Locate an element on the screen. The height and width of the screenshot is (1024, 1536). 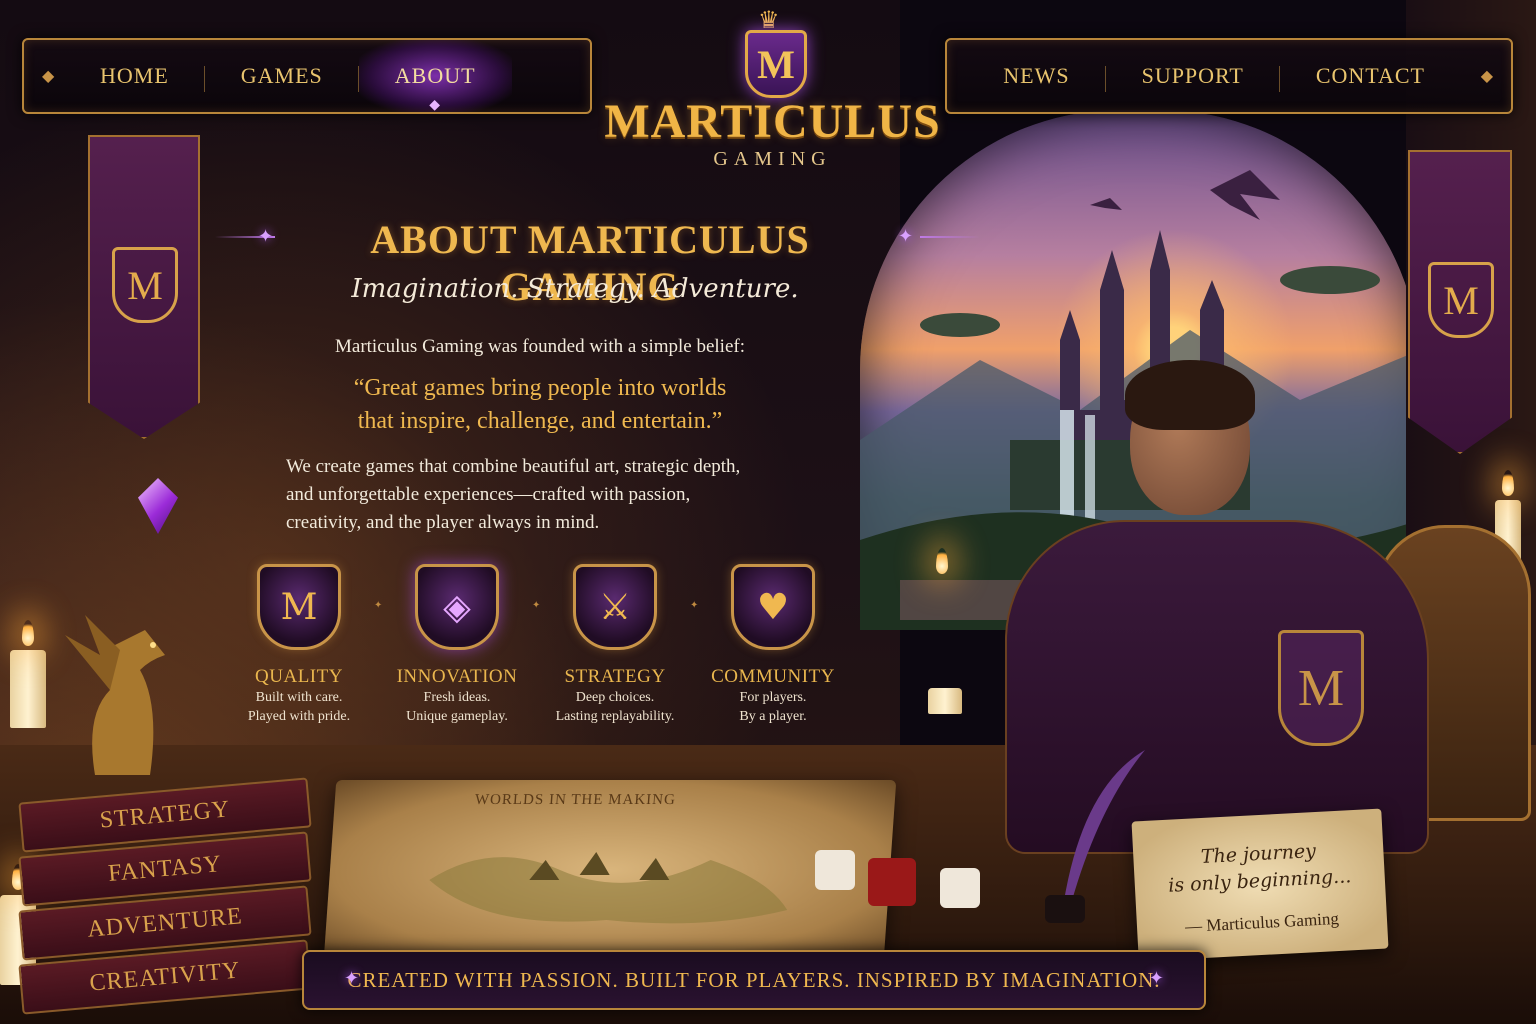
feature-line: By a player. is located at coordinates (773, 716).